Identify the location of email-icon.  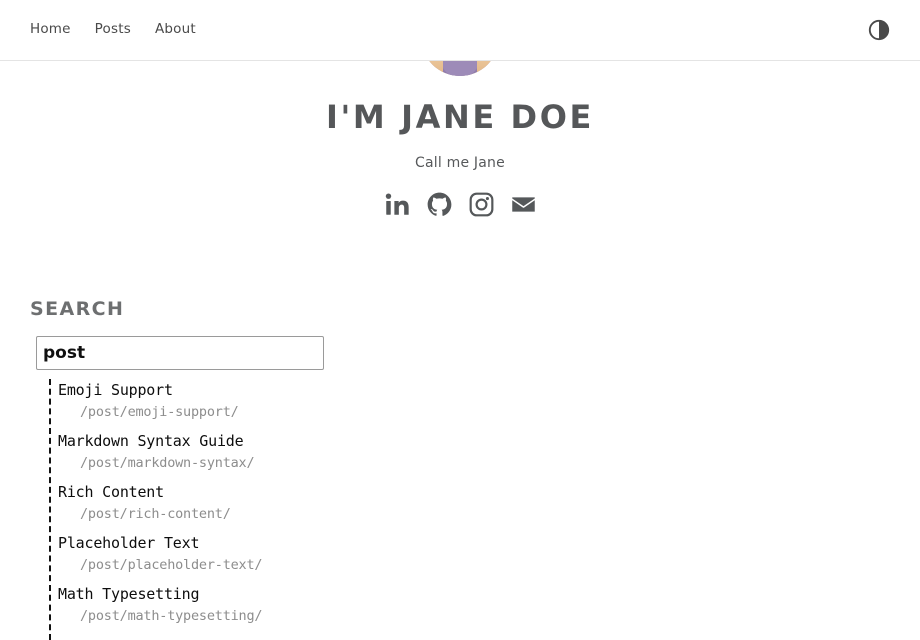
(523, 204).